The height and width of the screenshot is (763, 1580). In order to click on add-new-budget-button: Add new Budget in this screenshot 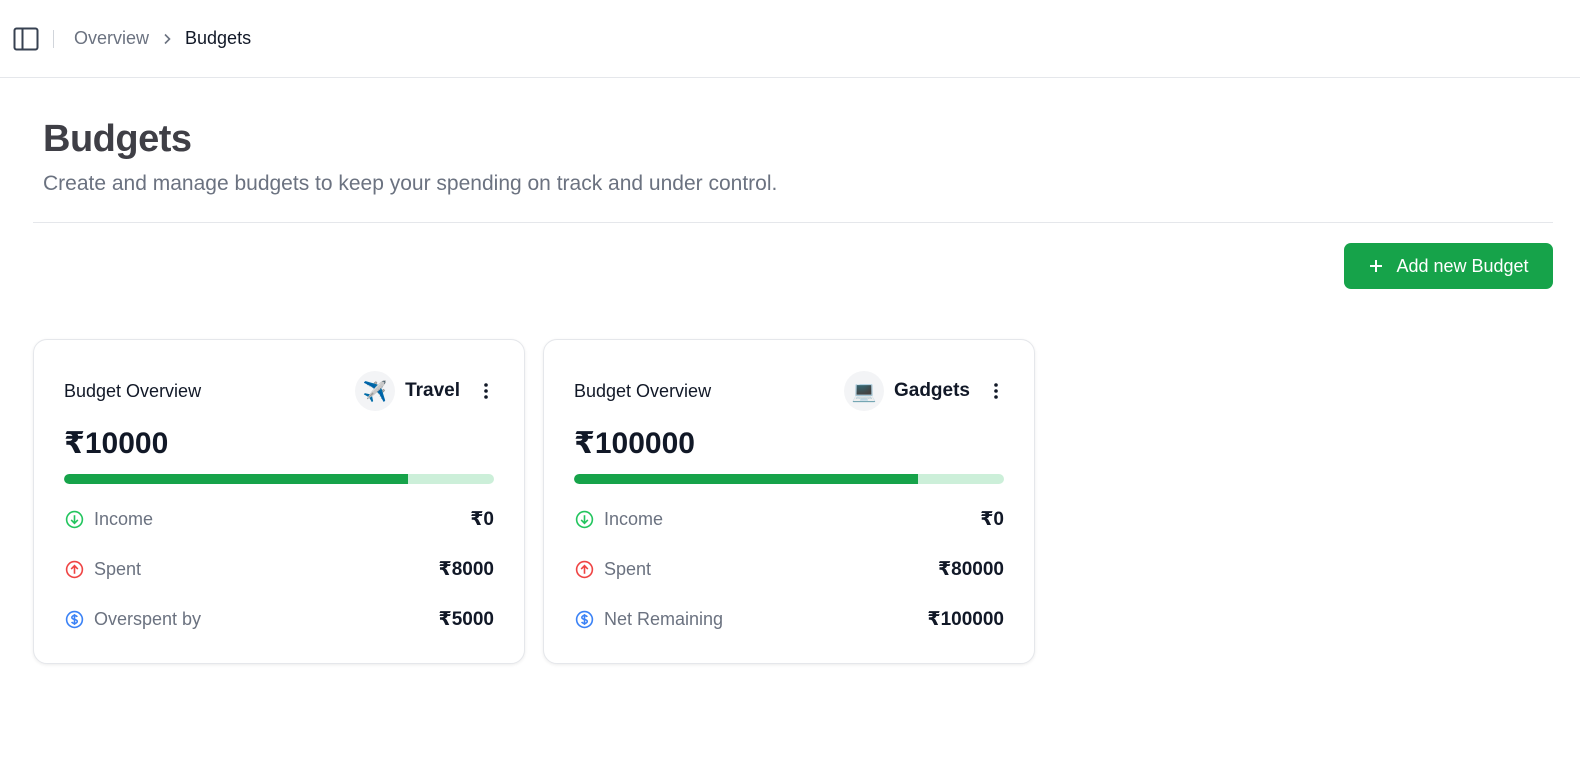, I will do `click(1448, 266)`.